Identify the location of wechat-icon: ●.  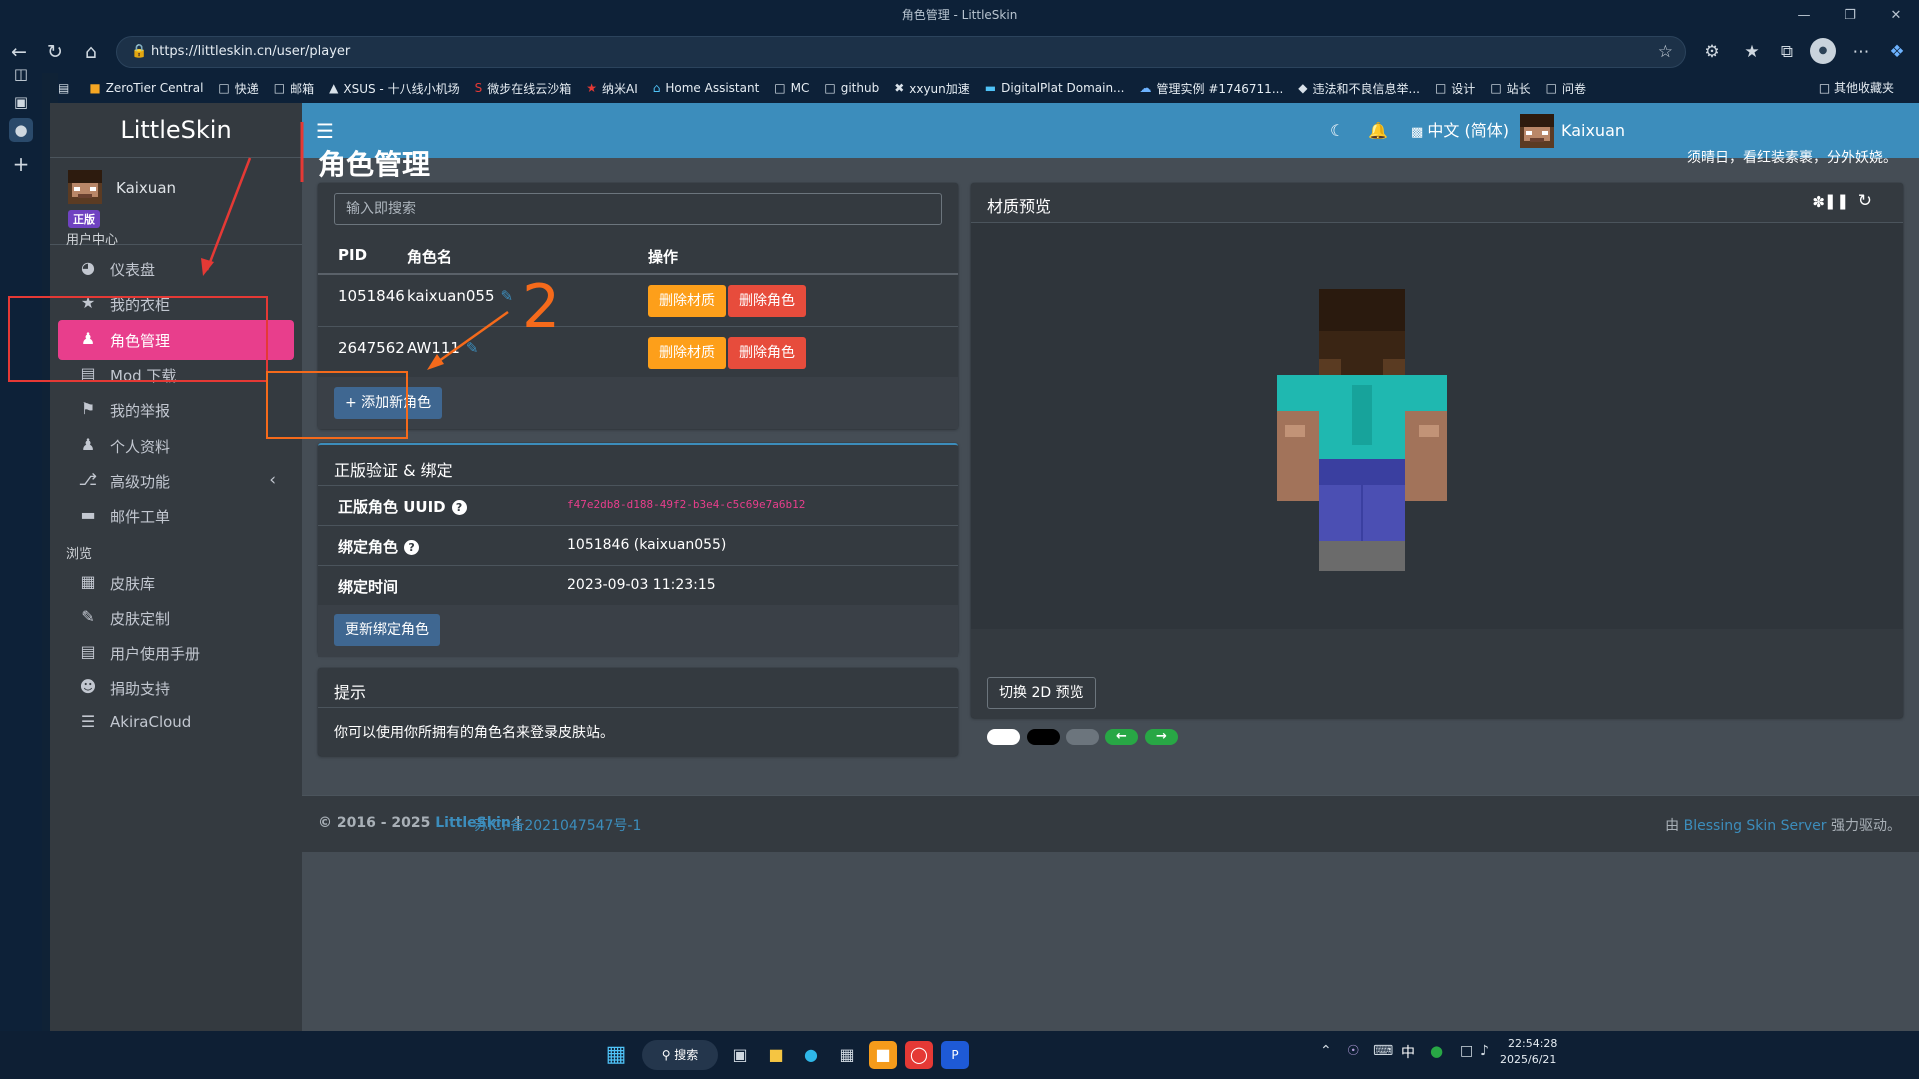
(1436, 1051).